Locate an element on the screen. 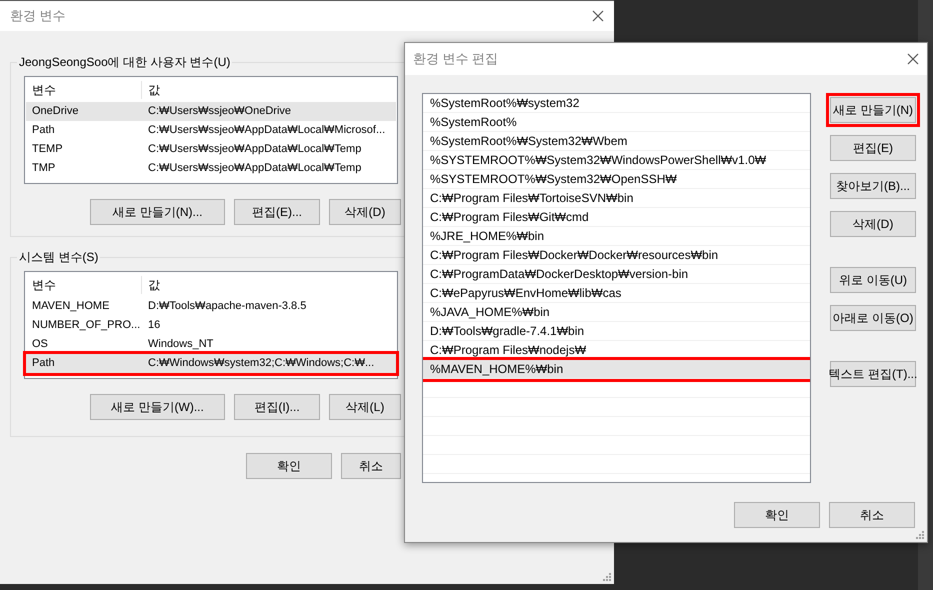 The height and width of the screenshot is (590, 933). table-row: NUMBER_OF_PRO... 16 is located at coordinates (211, 325).